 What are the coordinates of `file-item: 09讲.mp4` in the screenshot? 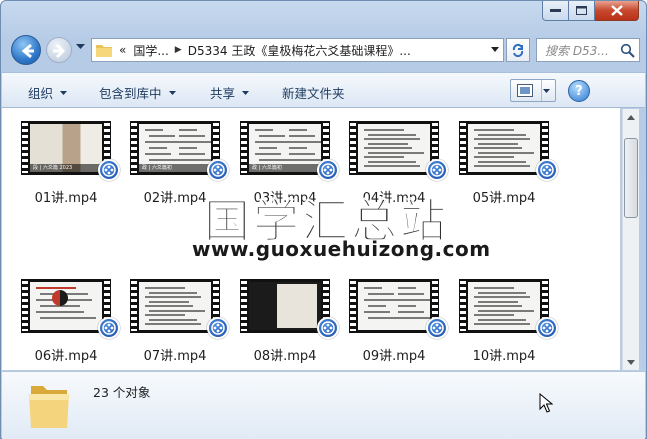 It's located at (391, 317).